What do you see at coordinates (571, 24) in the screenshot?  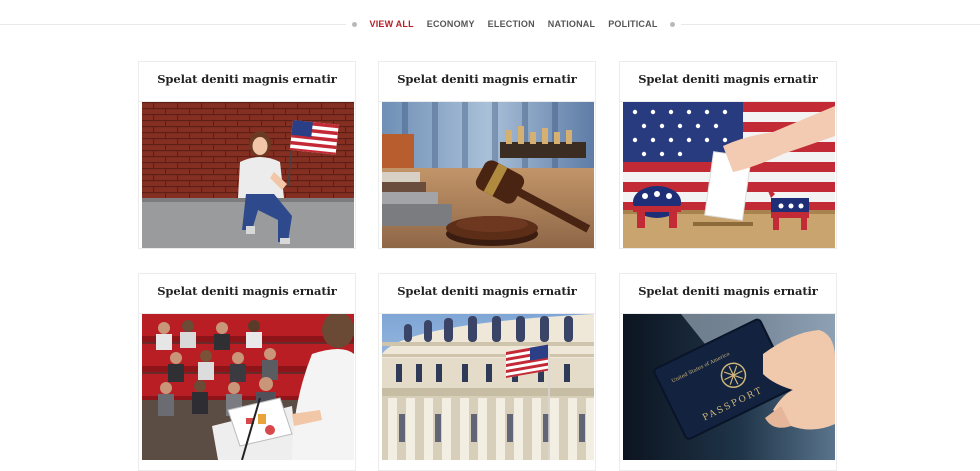 I see `filter-national: NATIONAL` at bounding box center [571, 24].